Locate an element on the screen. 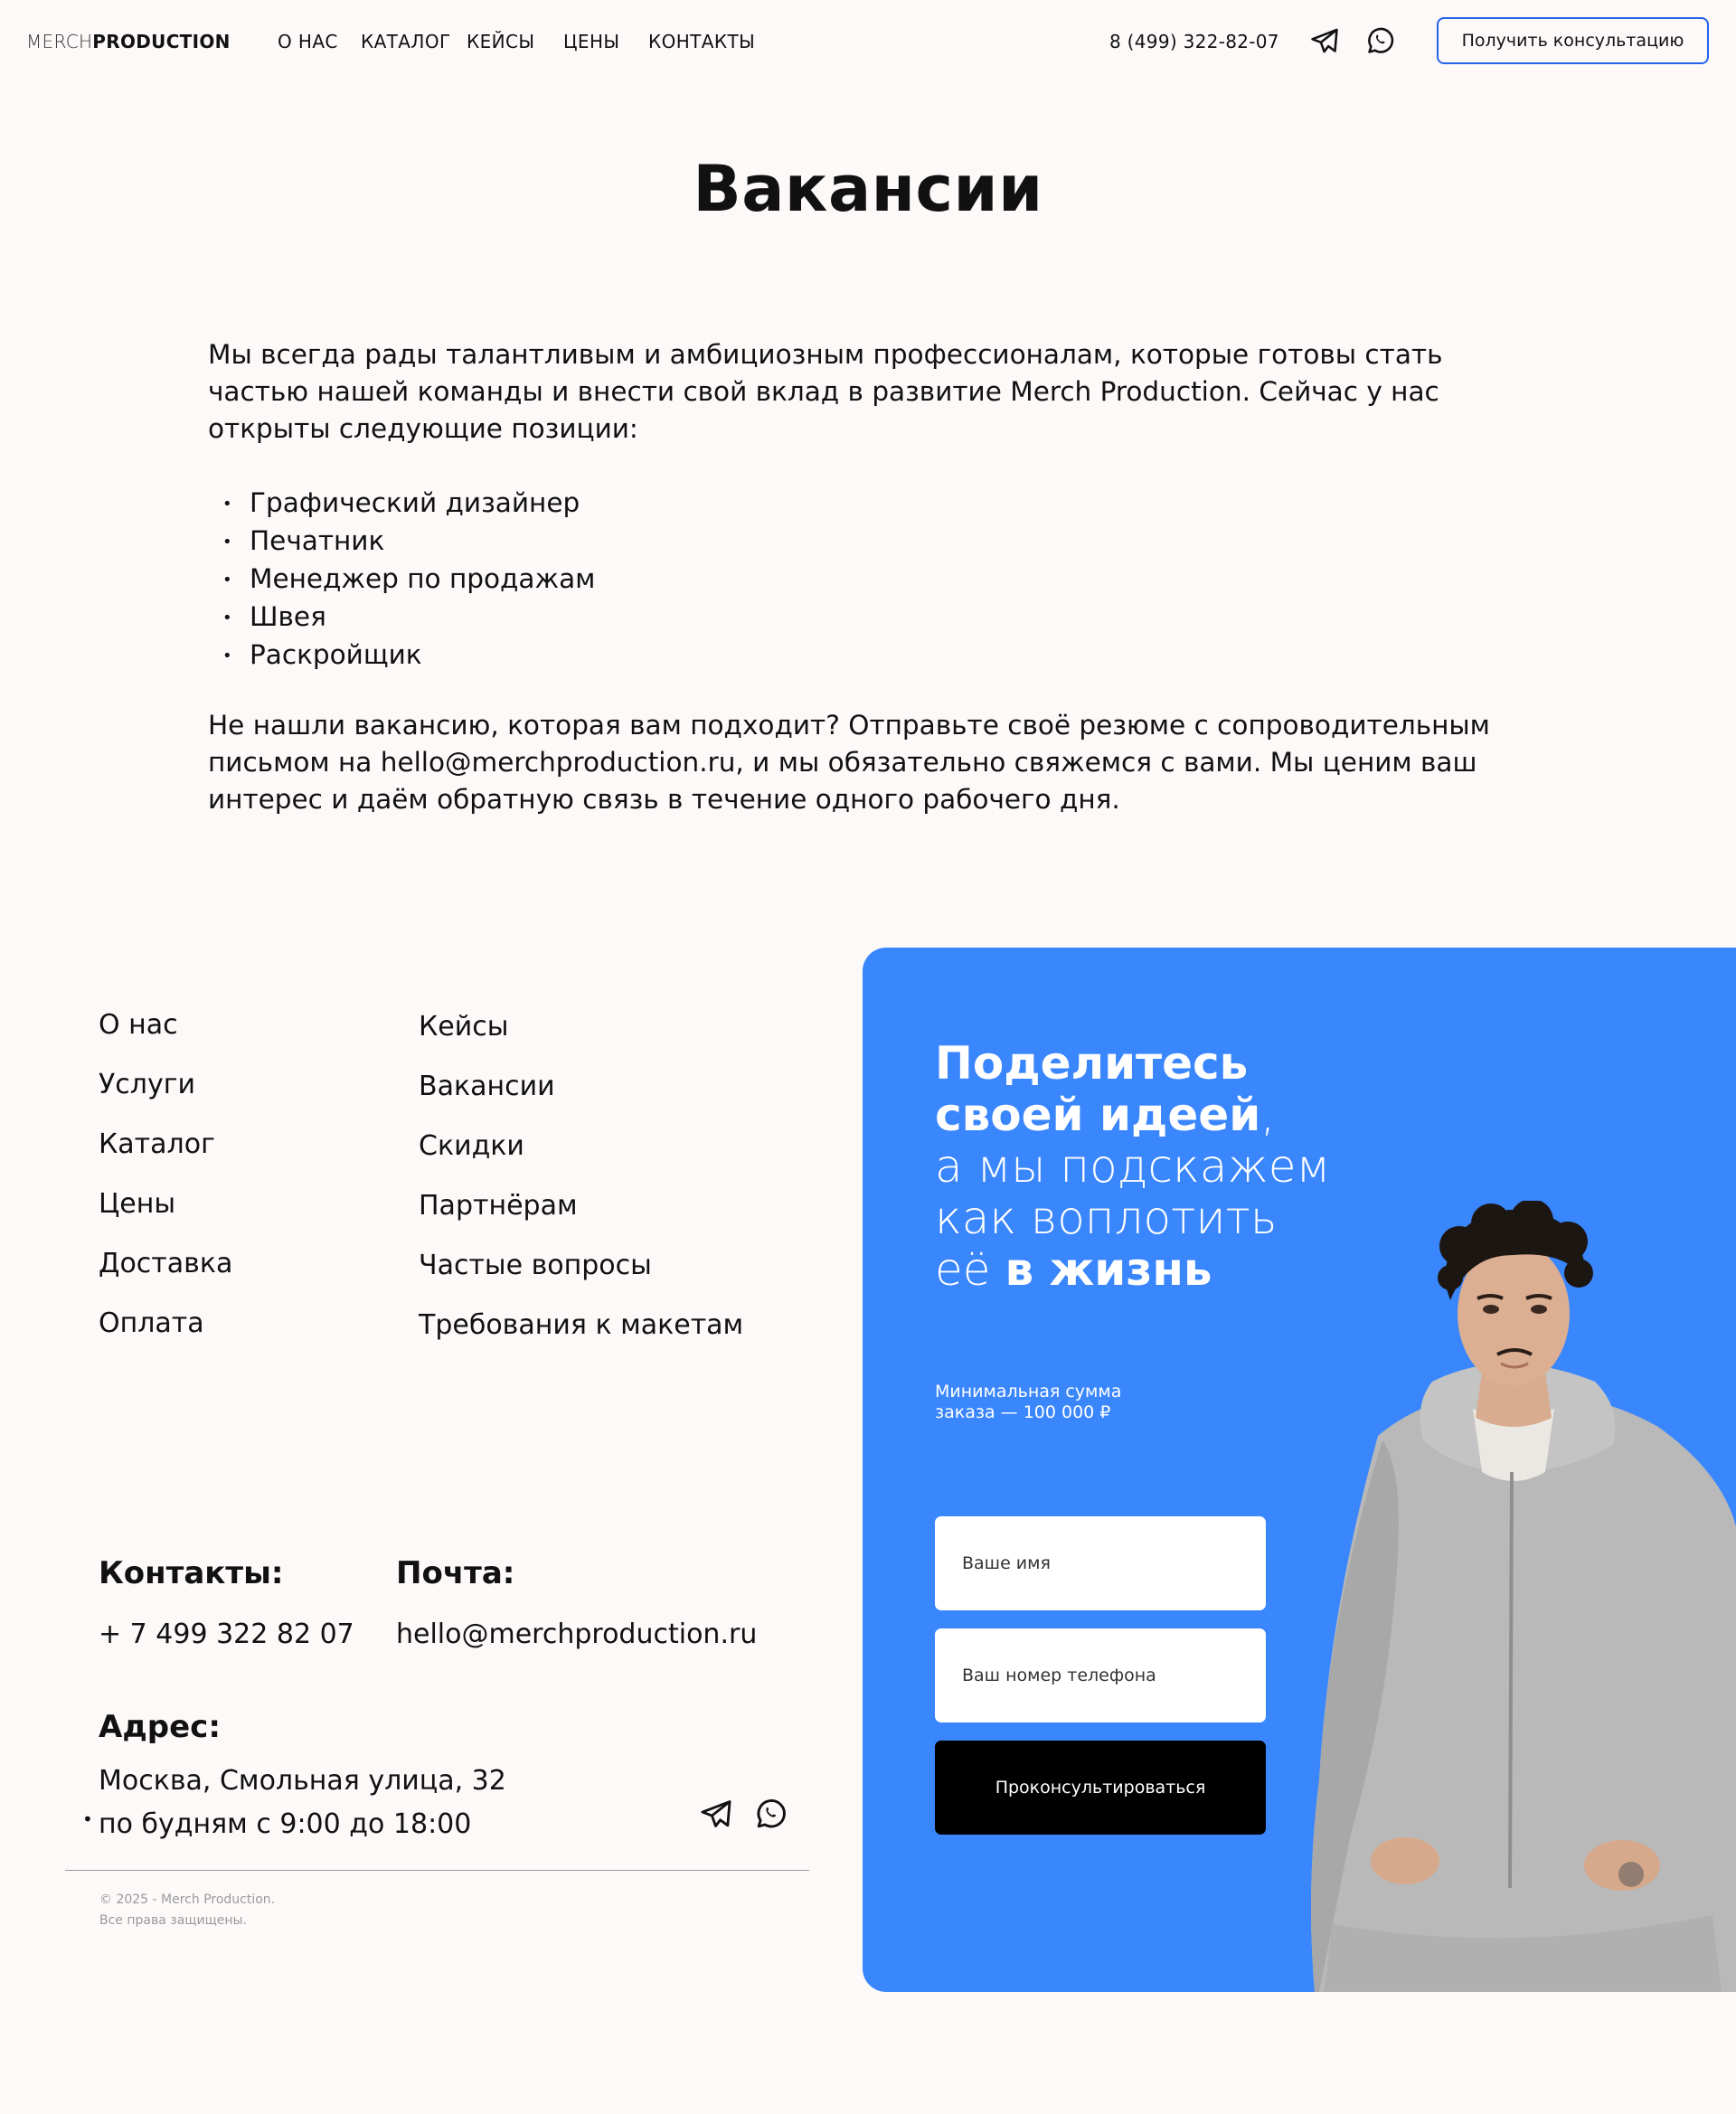  site-logo: MERCHPRODUCTION is located at coordinates (129, 42).